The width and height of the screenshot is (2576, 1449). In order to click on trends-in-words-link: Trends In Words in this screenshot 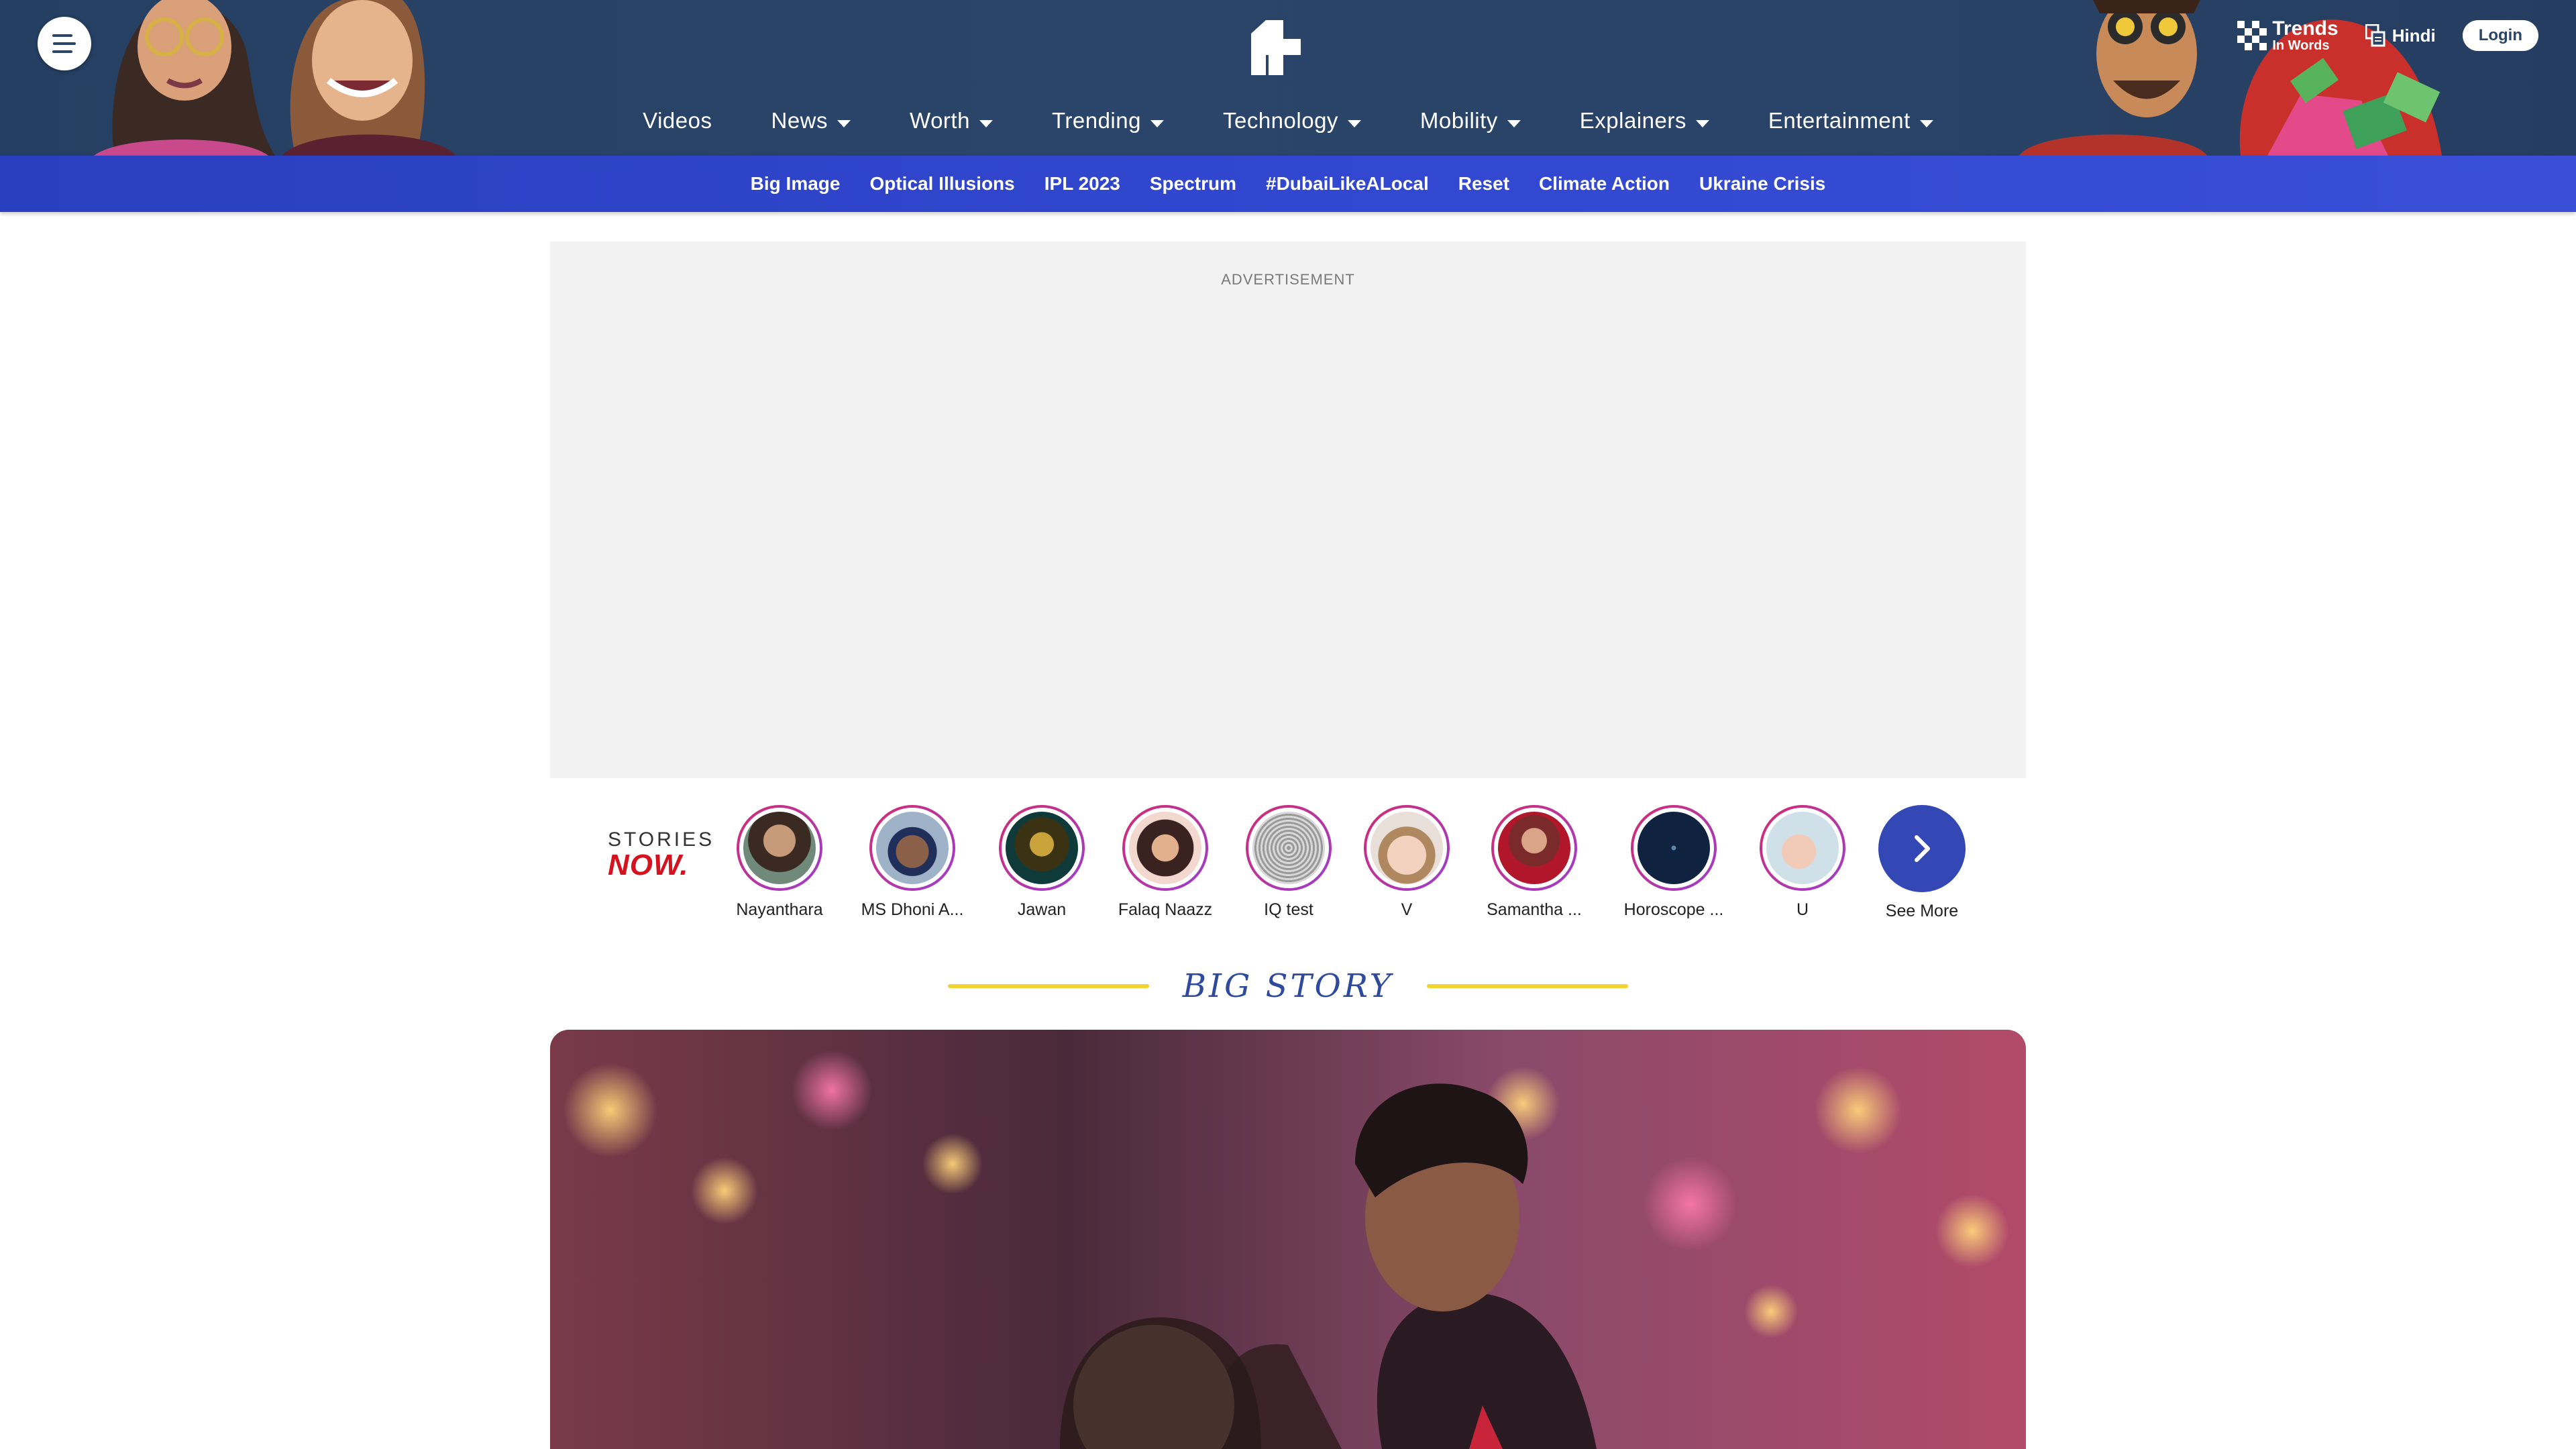, I will do `click(2288, 35)`.